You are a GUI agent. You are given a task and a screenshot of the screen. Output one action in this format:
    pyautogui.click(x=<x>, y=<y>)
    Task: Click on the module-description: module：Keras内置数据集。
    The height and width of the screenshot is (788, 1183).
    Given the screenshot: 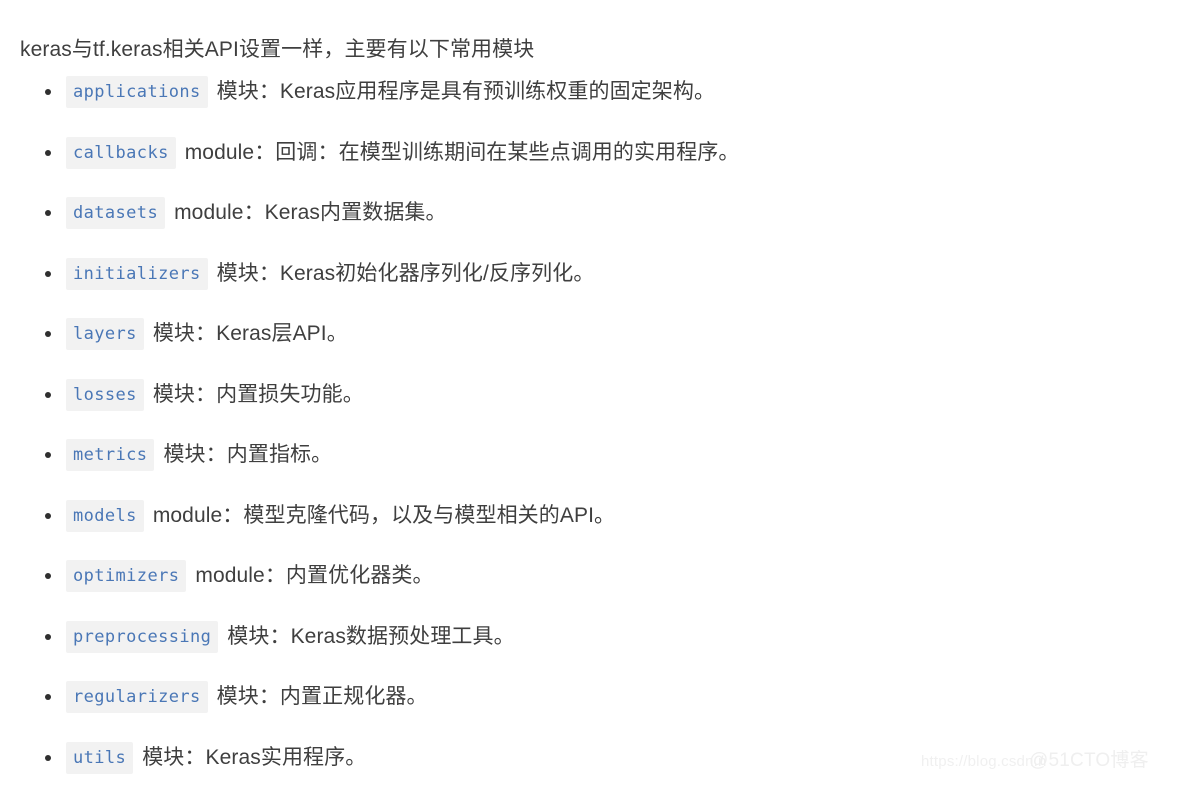 What is the action you would take?
    pyautogui.click(x=310, y=213)
    